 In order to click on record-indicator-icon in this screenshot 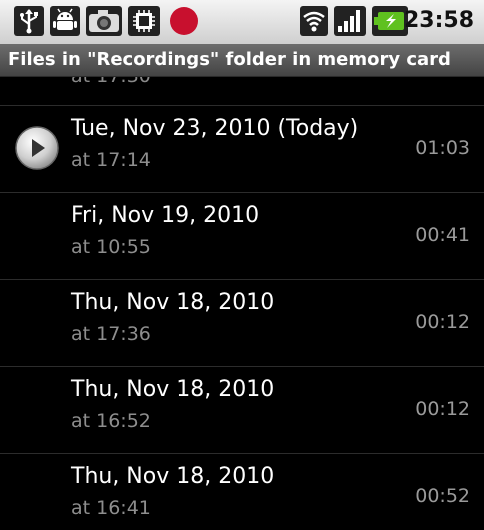, I will do `click(184, 23)`.